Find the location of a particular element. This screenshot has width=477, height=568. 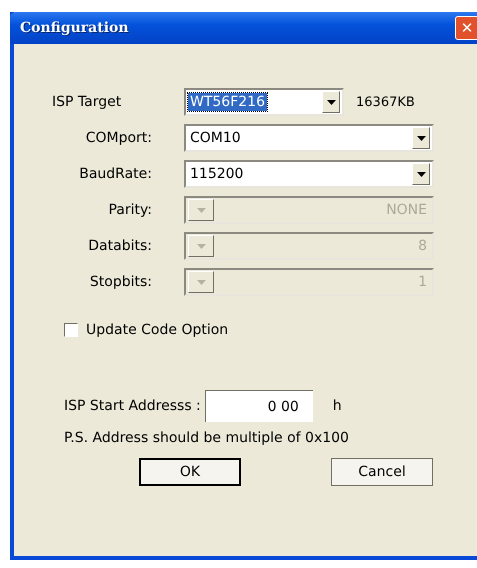

memory-size: 16367KB is located at coordinates (385, 102).